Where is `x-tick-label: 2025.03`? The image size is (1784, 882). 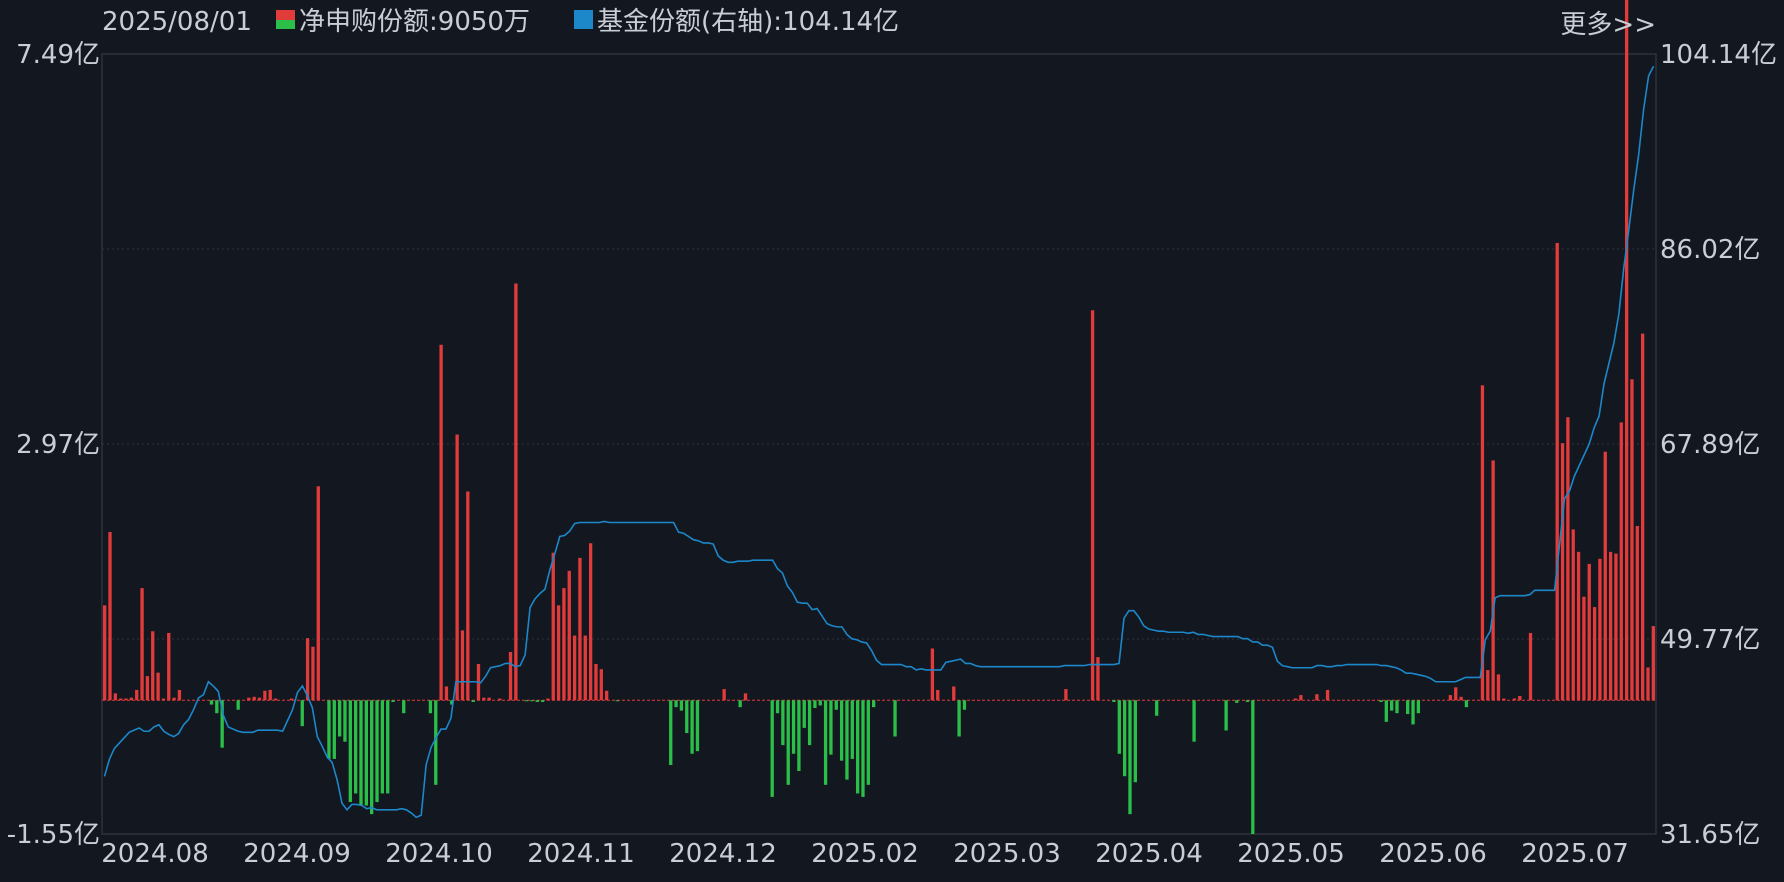 x-tick-label: 2025.03 is located at coordinates (1007, 854).